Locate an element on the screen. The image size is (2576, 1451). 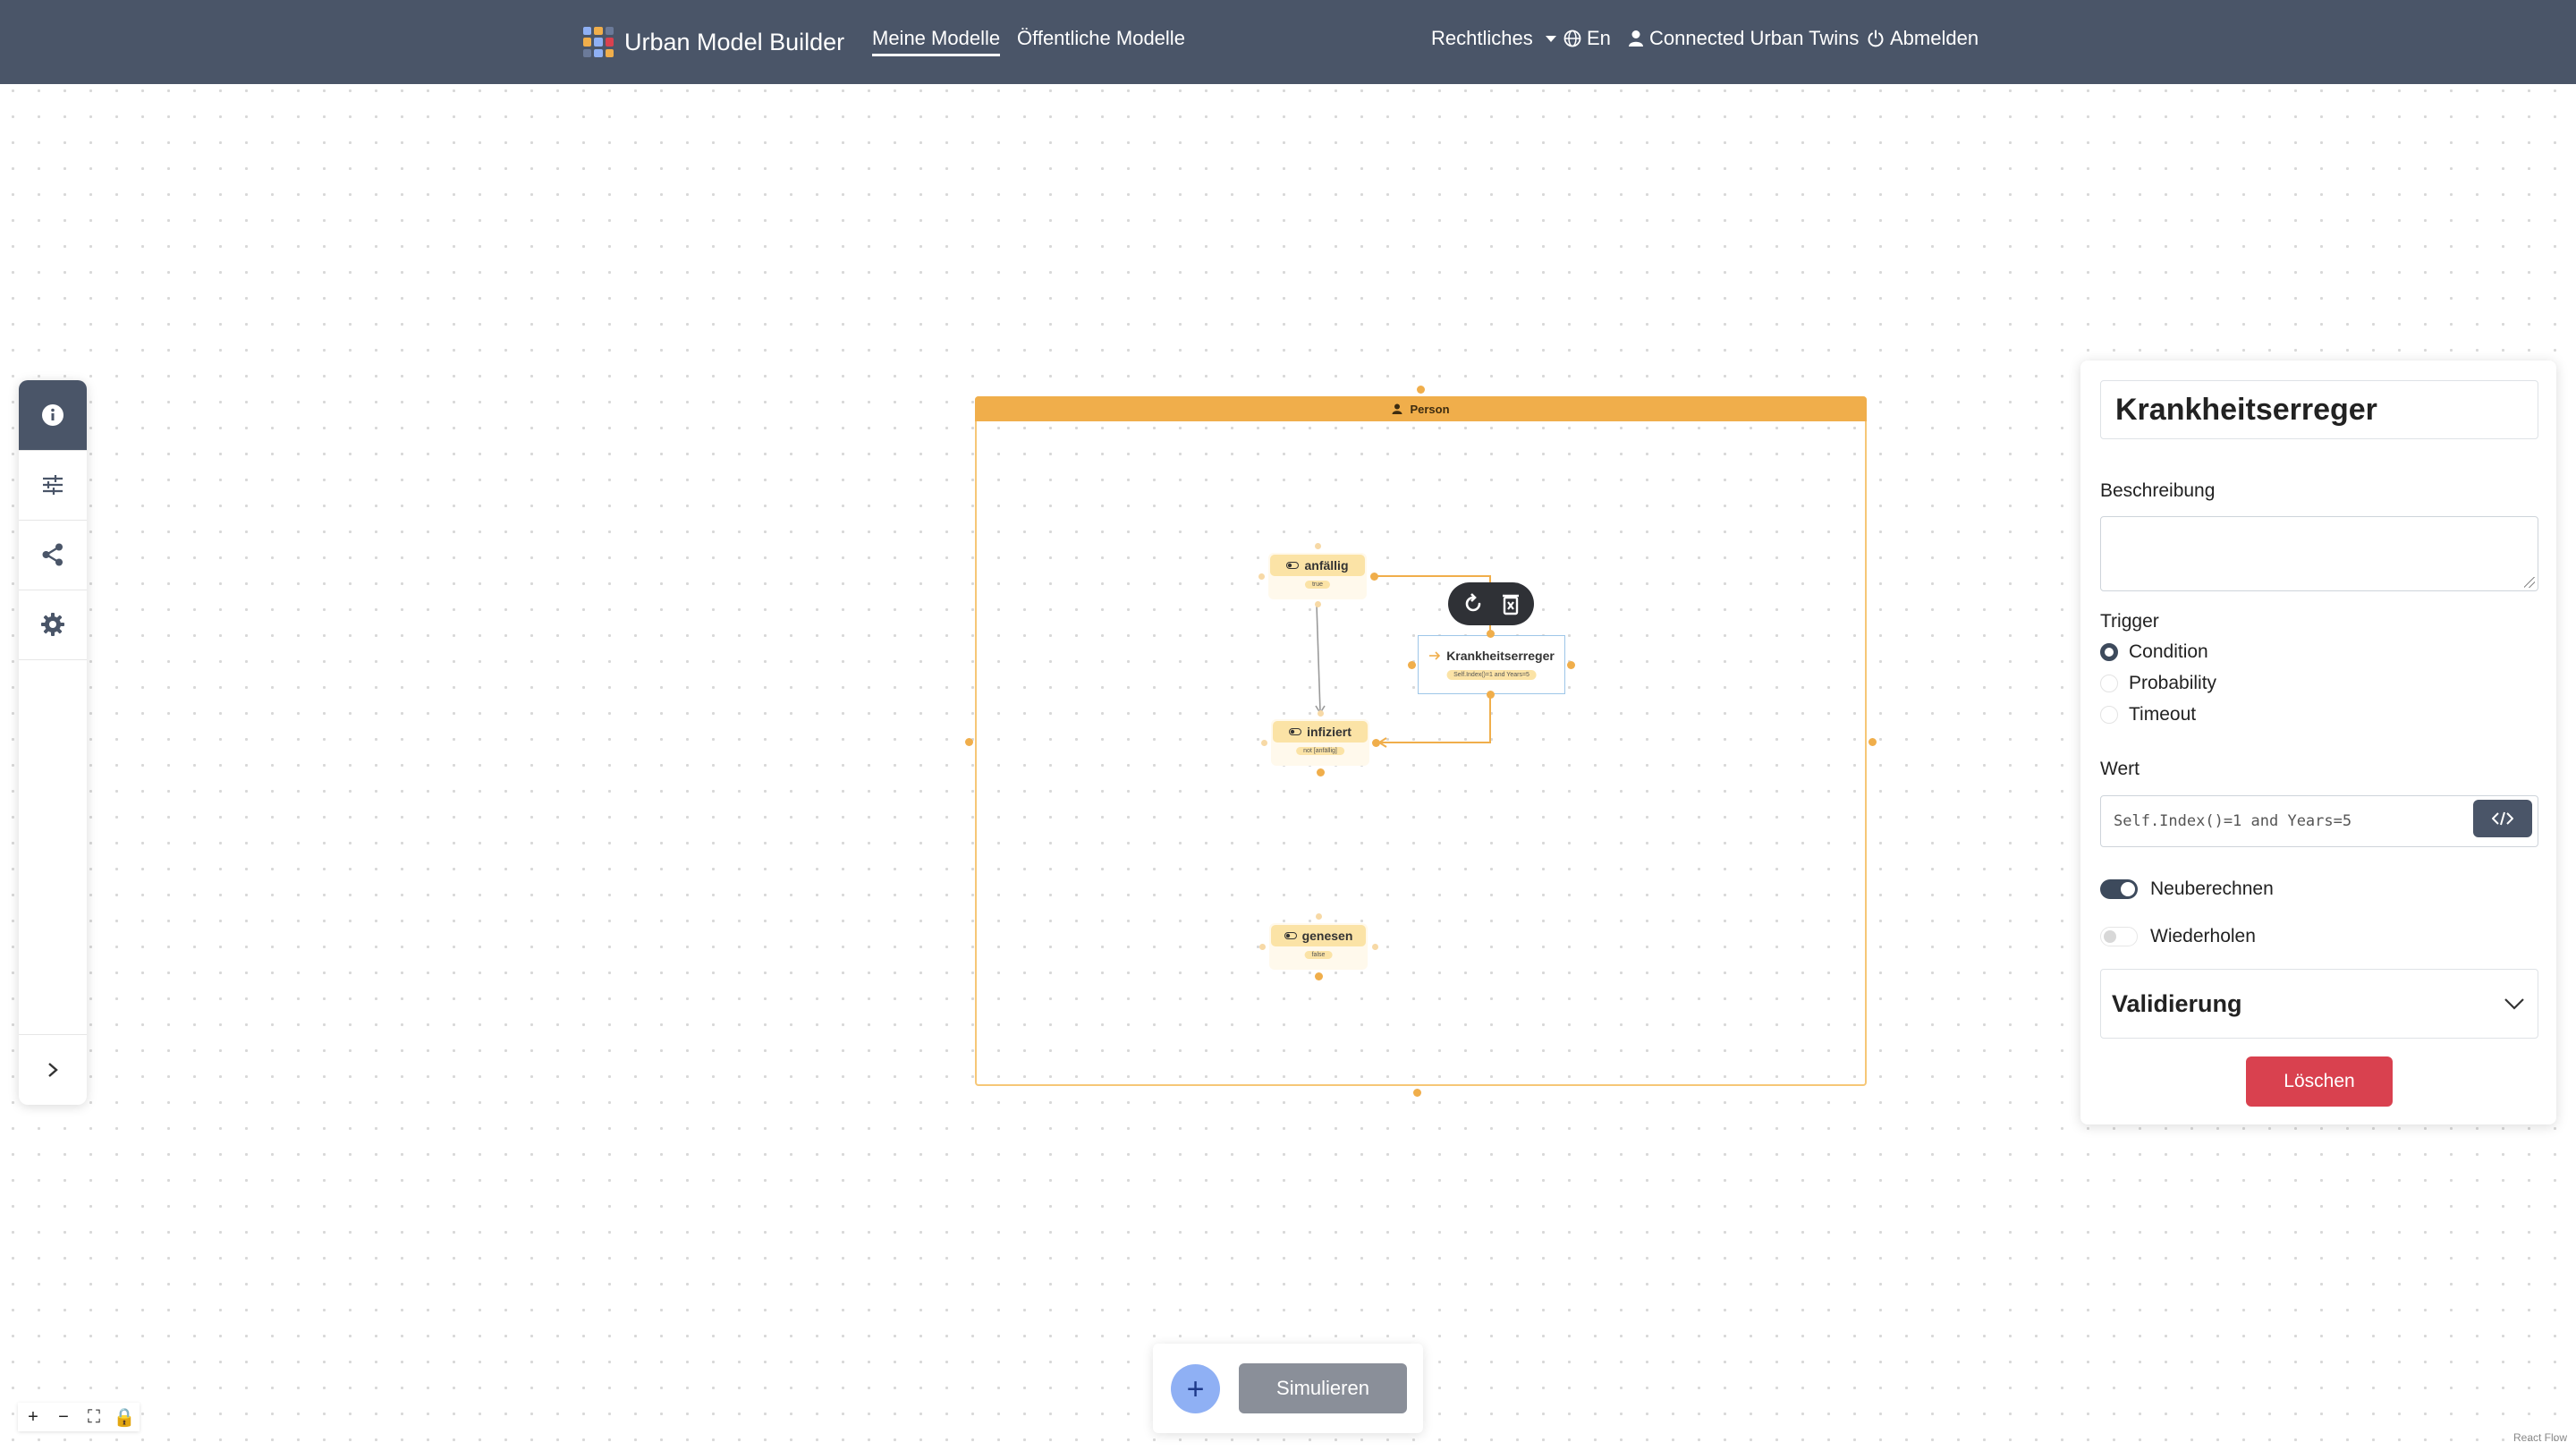
resize-grip-icon is located at coordinates (2529, 582).